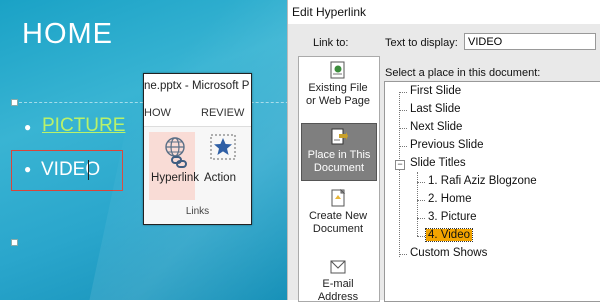 The image size is (600, 303). Describe the element at coordinates (435, 91) in the screenshot. I see `tree-item-first-slide: First Slide` at that location.